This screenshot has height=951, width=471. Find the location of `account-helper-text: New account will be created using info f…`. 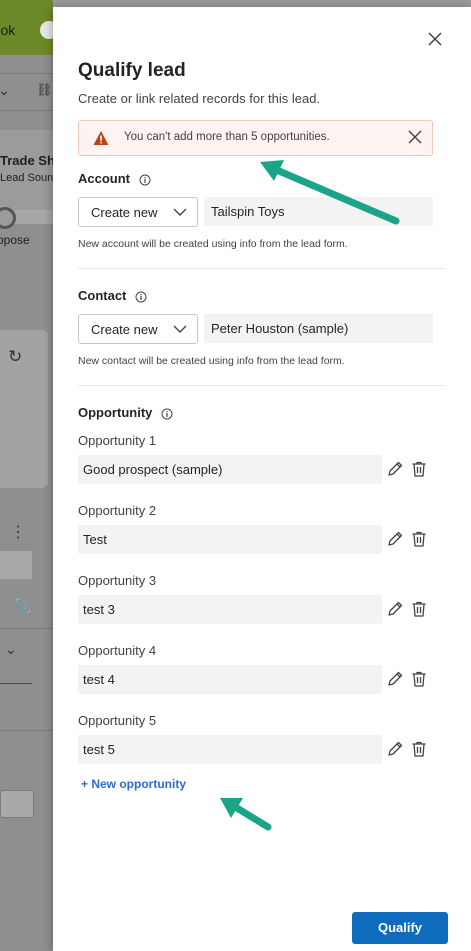

account-helper-text: New account will be created using info f… is located at coordinates (213, 244).